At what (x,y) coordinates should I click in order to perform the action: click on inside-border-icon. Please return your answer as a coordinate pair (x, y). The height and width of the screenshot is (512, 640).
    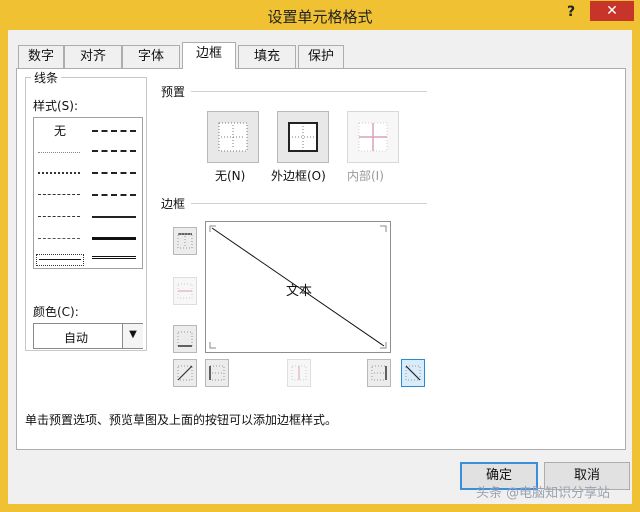
    Looking at the image, I should click on (373, 137).